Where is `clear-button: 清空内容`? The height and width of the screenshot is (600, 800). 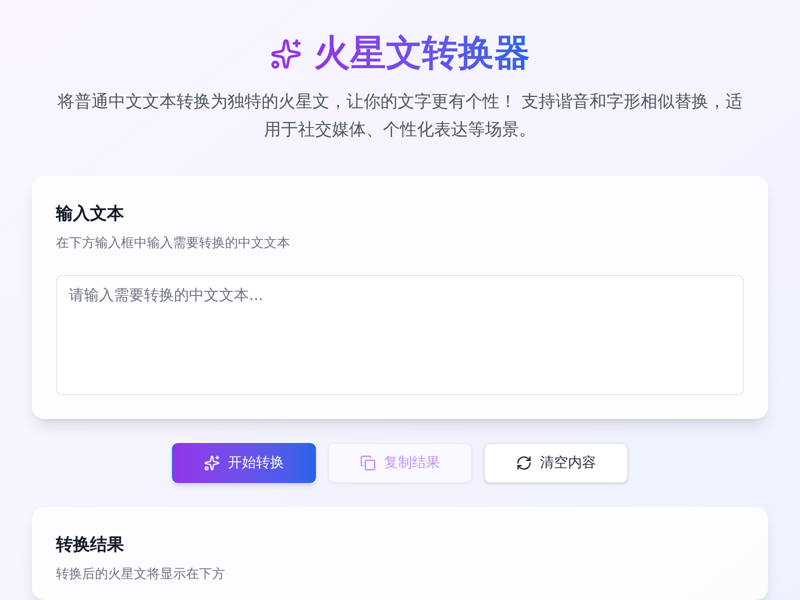
clear-button: 清空内容 is located at coordinates (556, 463).